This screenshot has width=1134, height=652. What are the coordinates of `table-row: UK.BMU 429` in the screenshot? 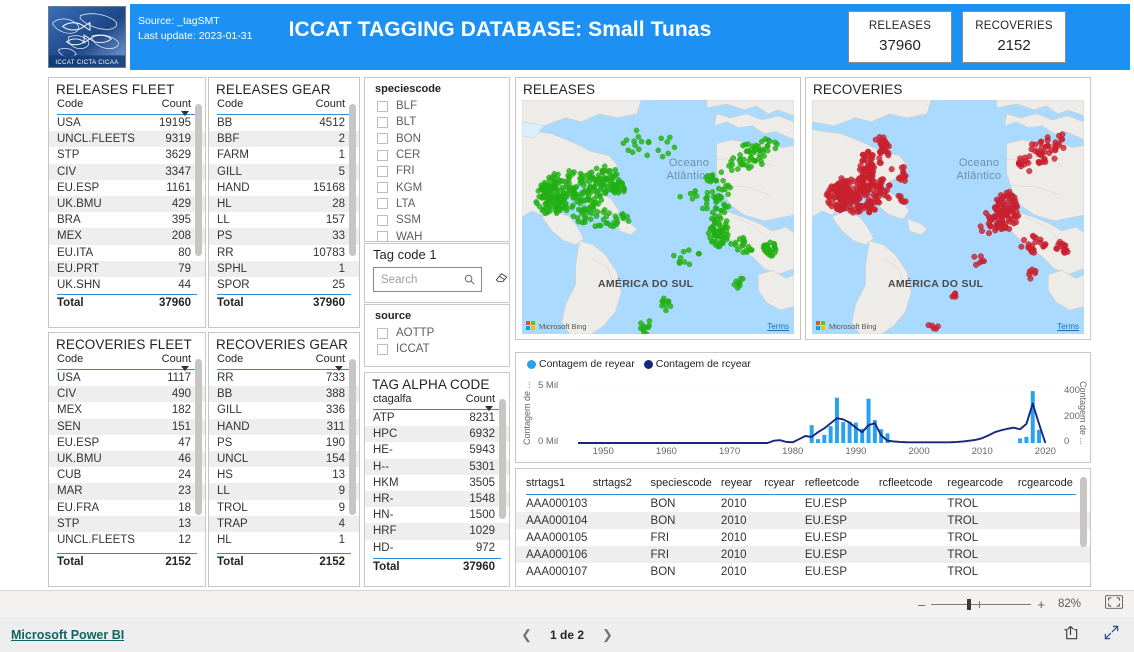 It's located at (127, 204).